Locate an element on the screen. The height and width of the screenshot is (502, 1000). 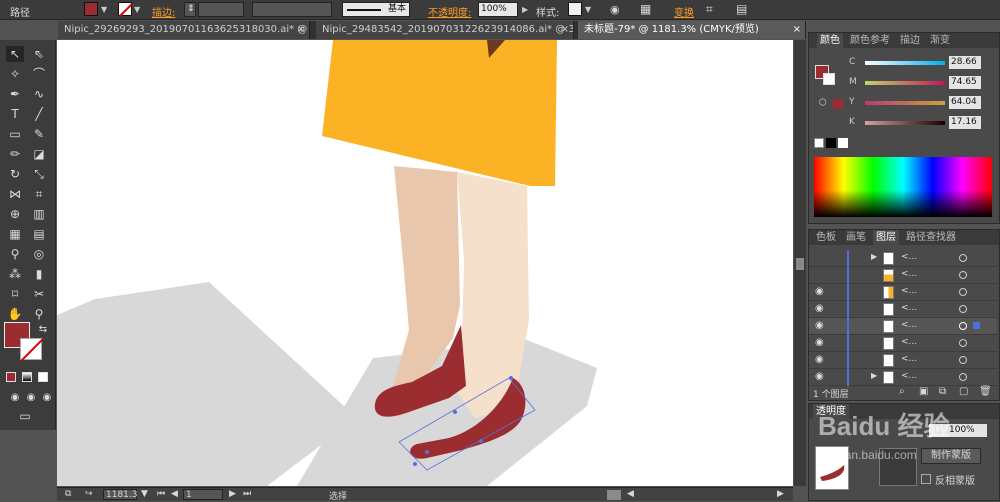
paintbrush-tool-icon: ✎ is located at coordinates (39, 134).